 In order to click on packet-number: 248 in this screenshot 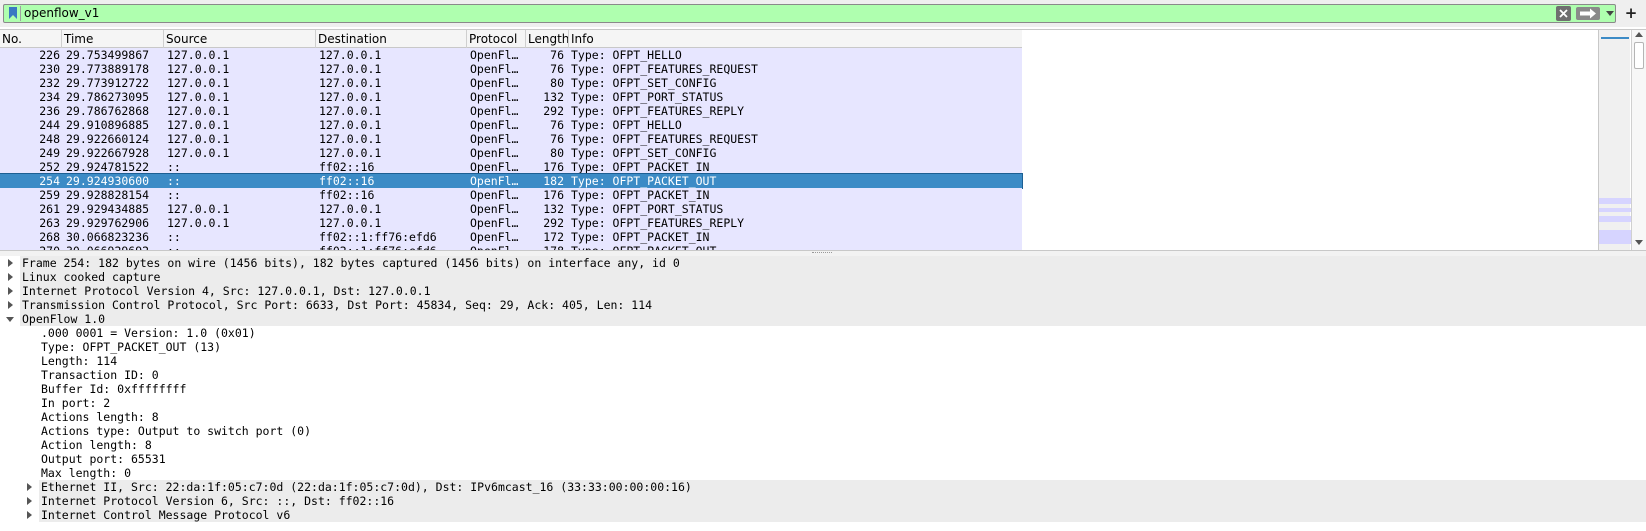, I will do `click(49, 139)`.